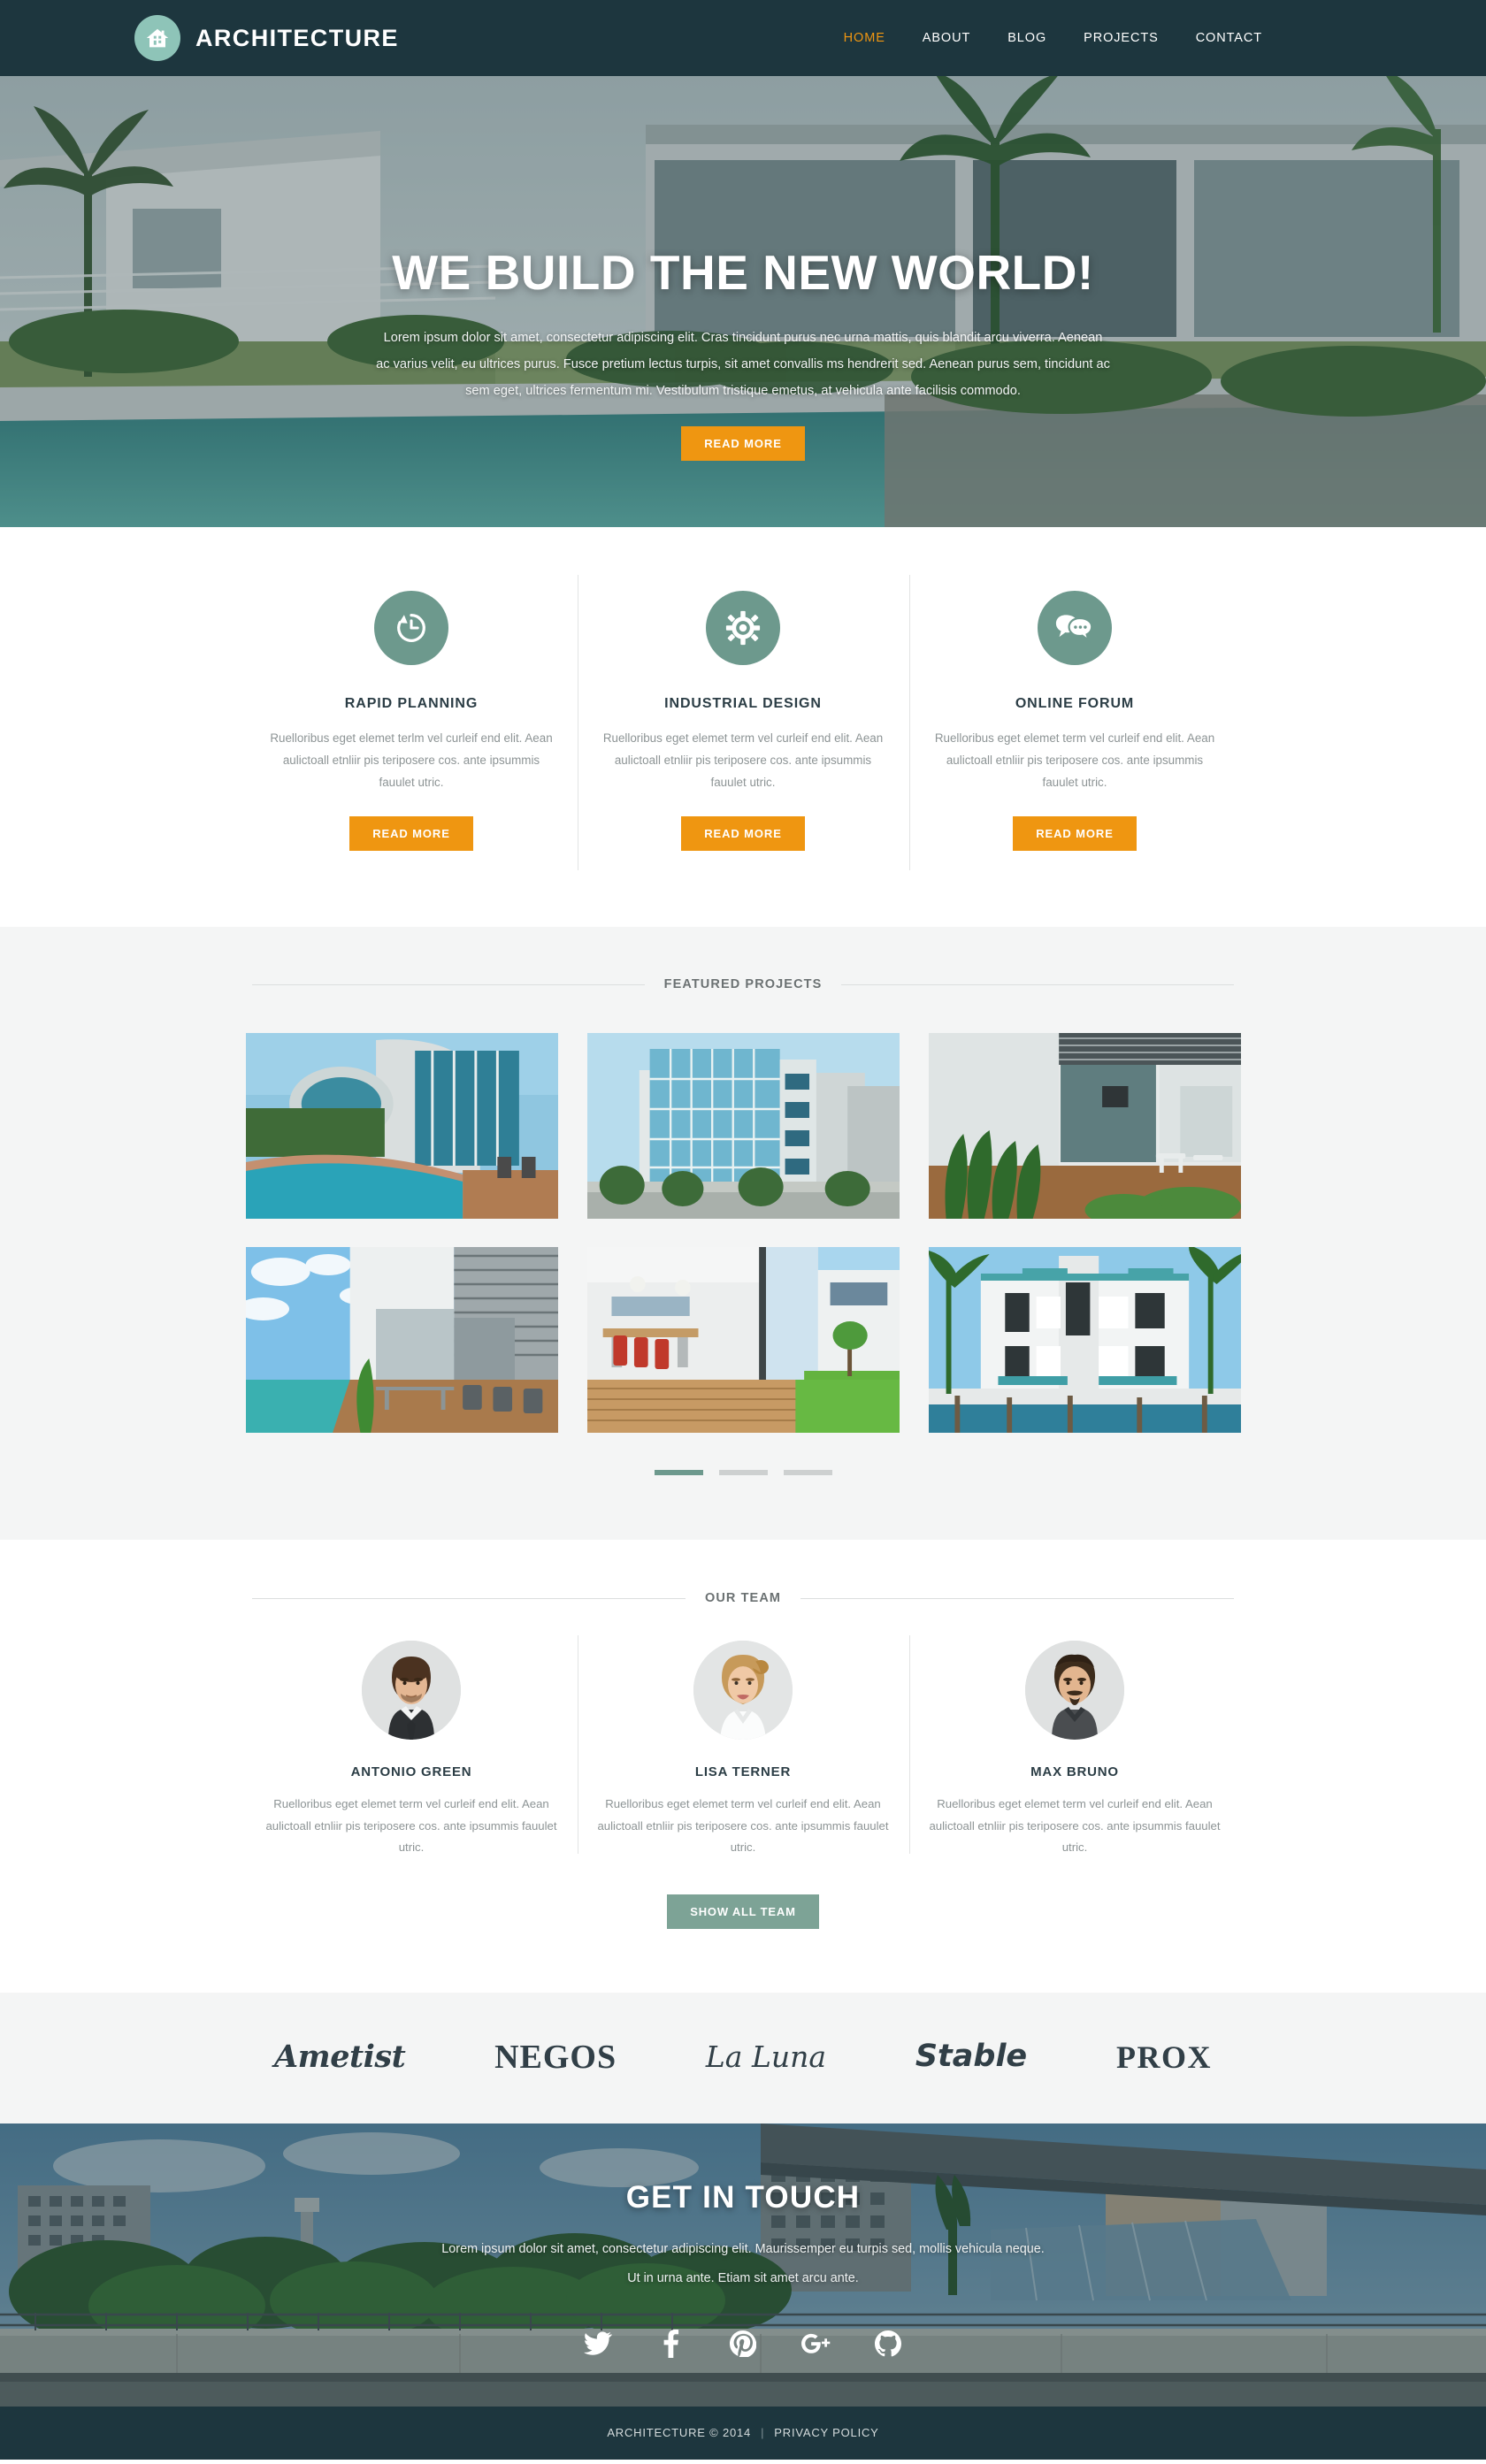 The width and height of the screenshot is (1486, 2464). Describe the element at coordinates (1075, 703) in the screenshot. I see `service-title: ONLINE FORUM` at that location.